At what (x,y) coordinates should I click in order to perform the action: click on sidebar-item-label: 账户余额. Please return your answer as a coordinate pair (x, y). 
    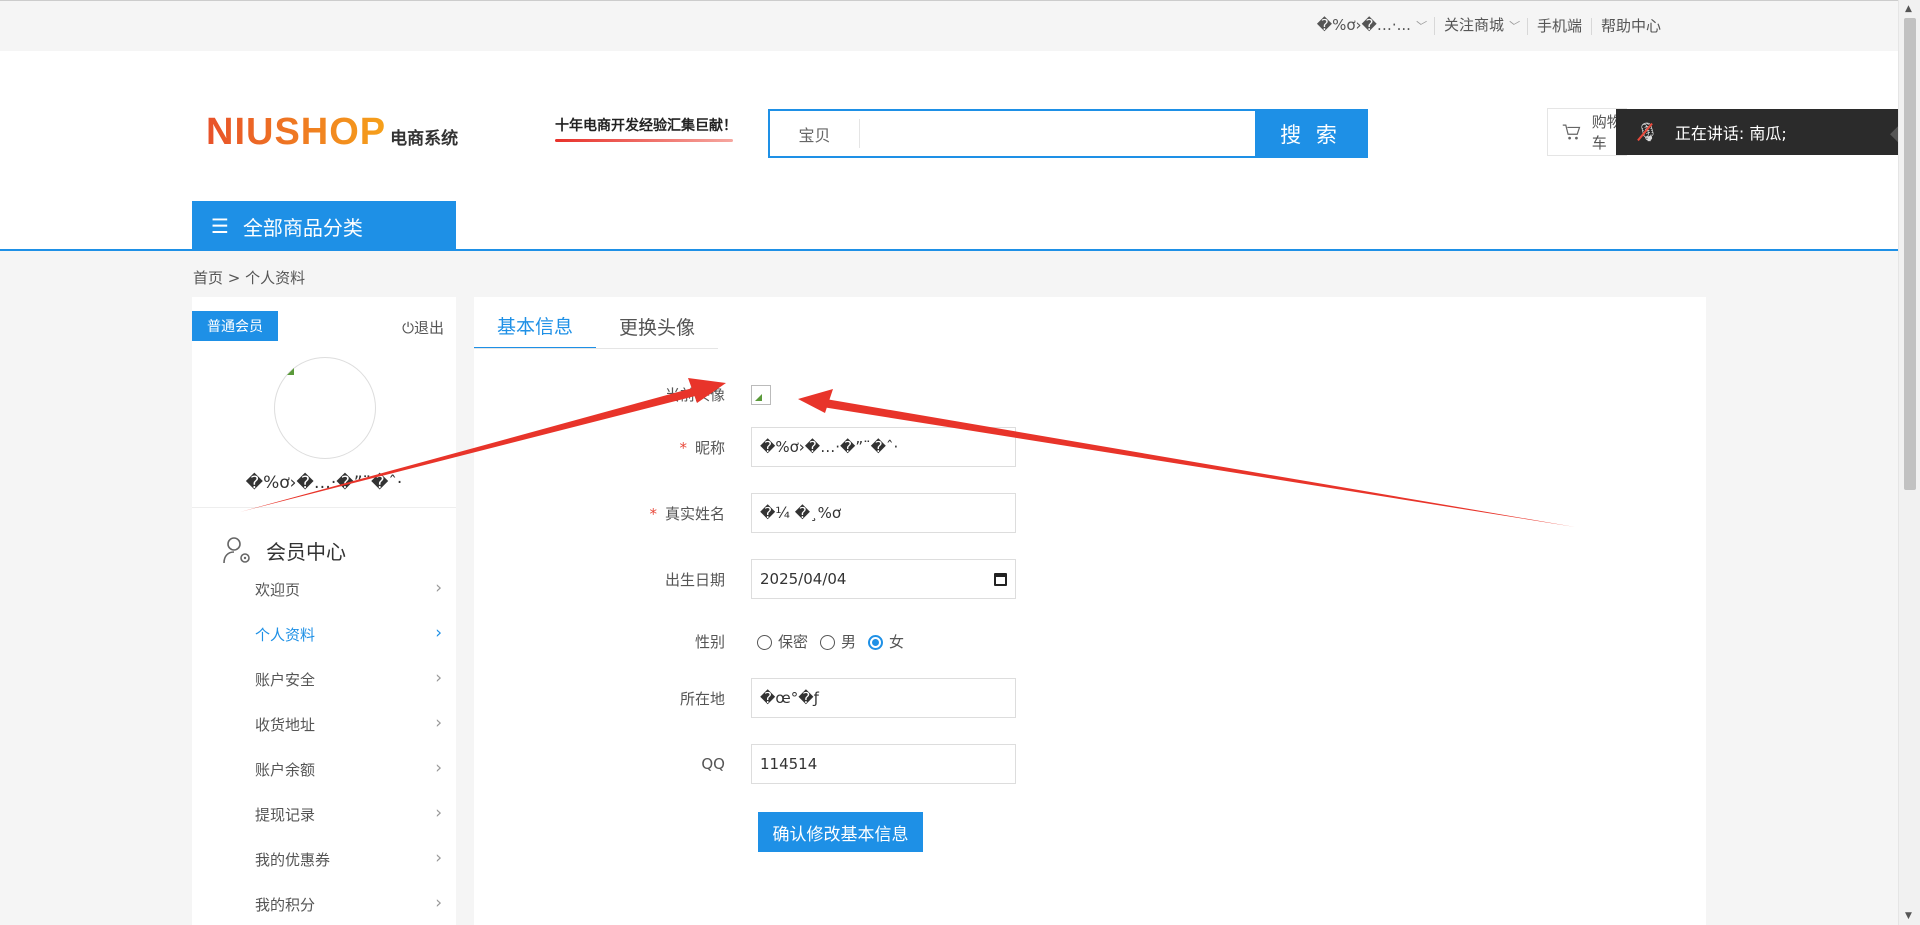
    Looking at the image, I should click on (285, 770).